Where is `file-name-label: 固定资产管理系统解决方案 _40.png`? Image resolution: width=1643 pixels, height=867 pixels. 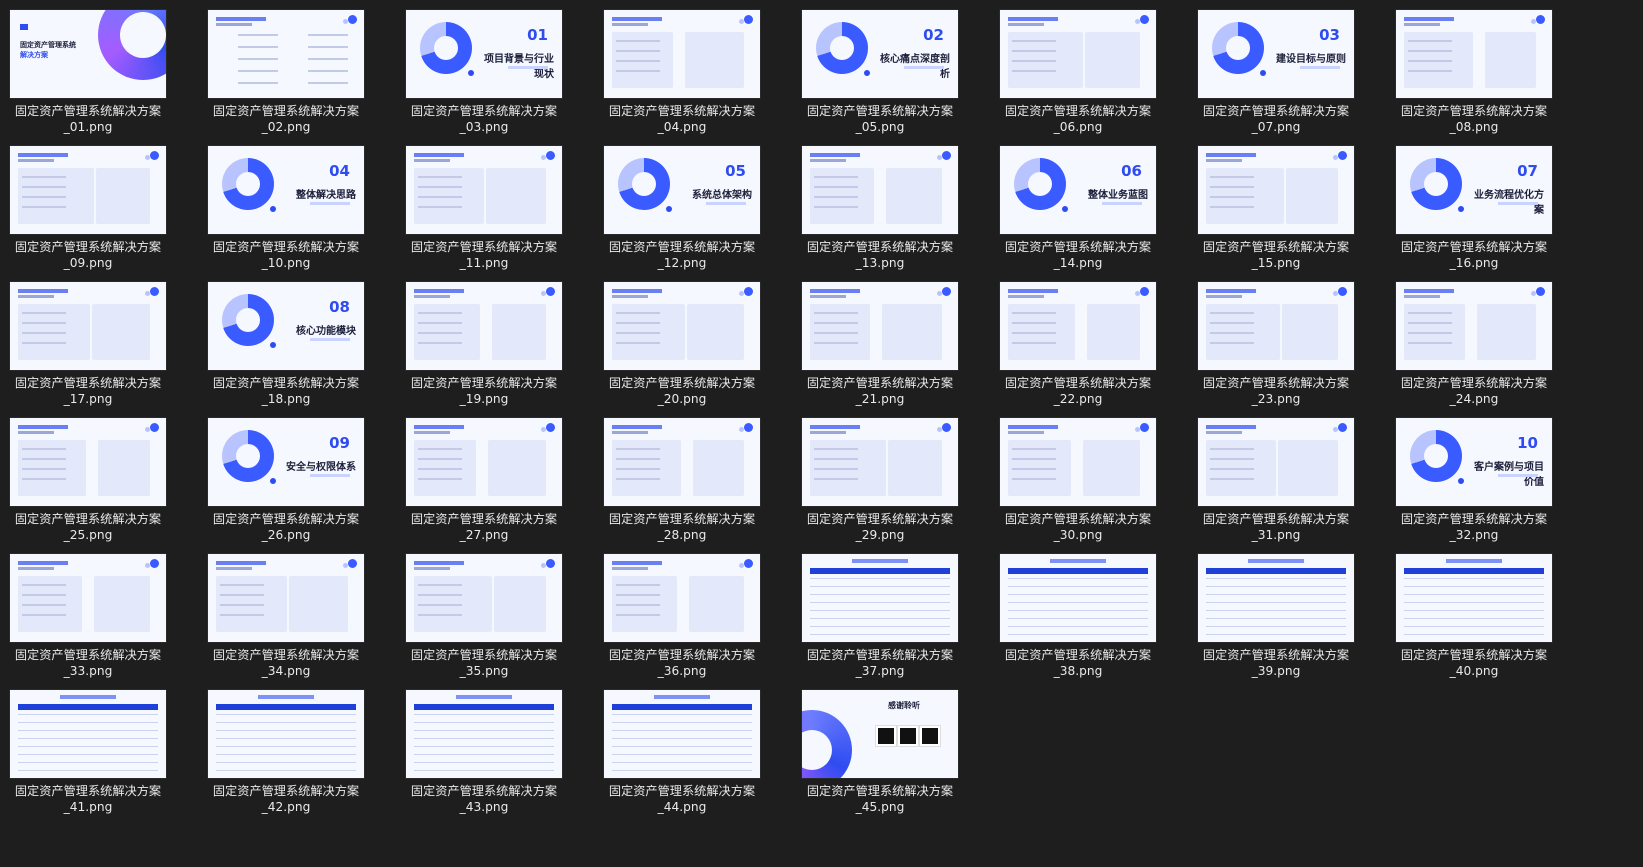
file-name-label: 固定资产管理系统解决方案 _40.png is located at coordinates (1474, 663).